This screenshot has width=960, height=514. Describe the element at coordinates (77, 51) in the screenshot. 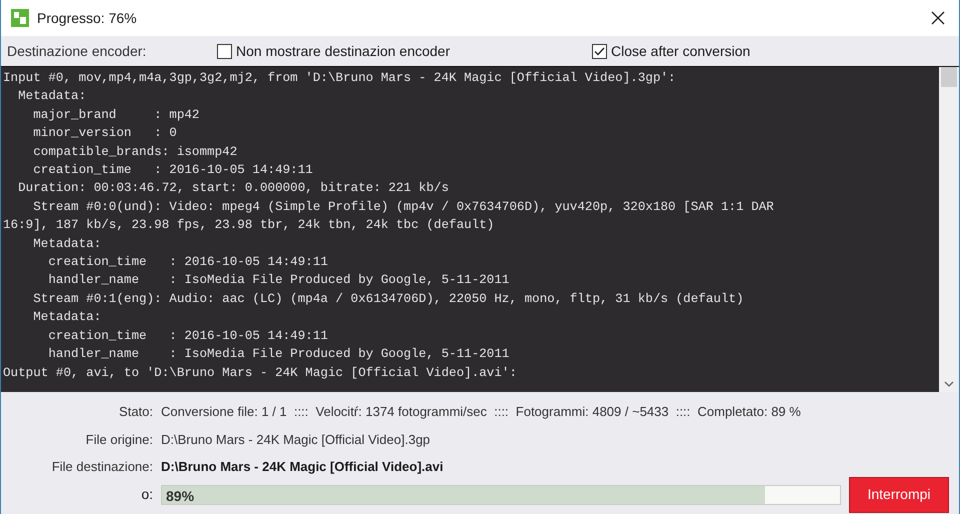

I see `field-label: Destinazione encoder:` at that location.